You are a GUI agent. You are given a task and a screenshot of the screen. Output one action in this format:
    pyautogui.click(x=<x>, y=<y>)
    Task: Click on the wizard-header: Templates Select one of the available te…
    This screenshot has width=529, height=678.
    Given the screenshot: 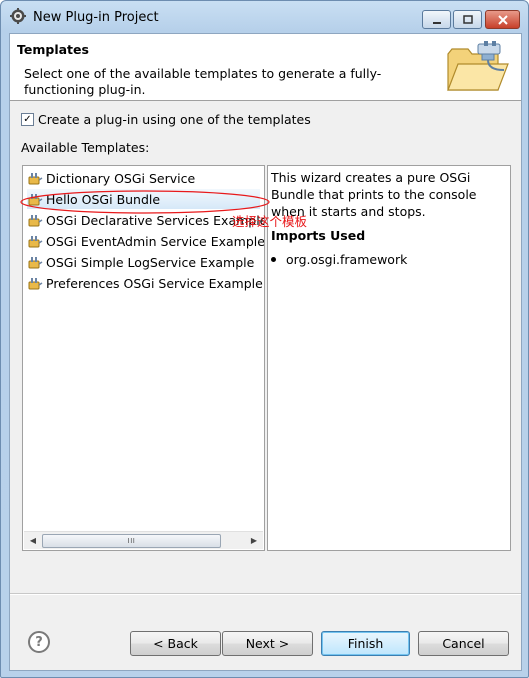 What is the action you would take?
    pyautogui.click(x=265, y=67)
    